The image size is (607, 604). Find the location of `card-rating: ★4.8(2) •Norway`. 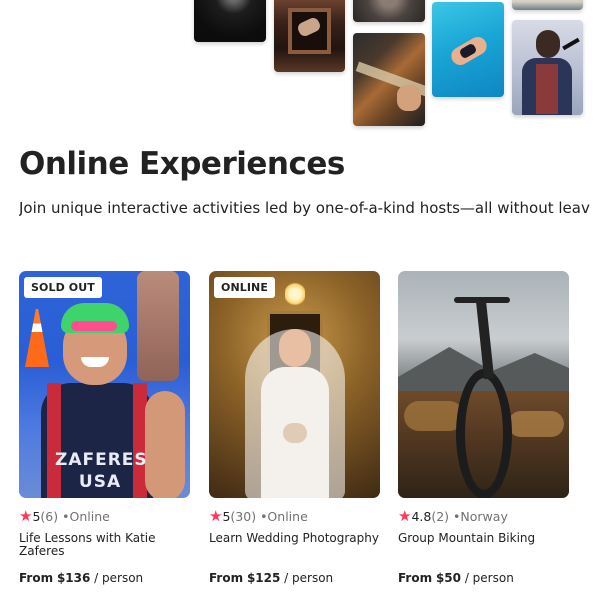

card-rating: ★4.8(2) •Norway is located at coordinates (453, 516).